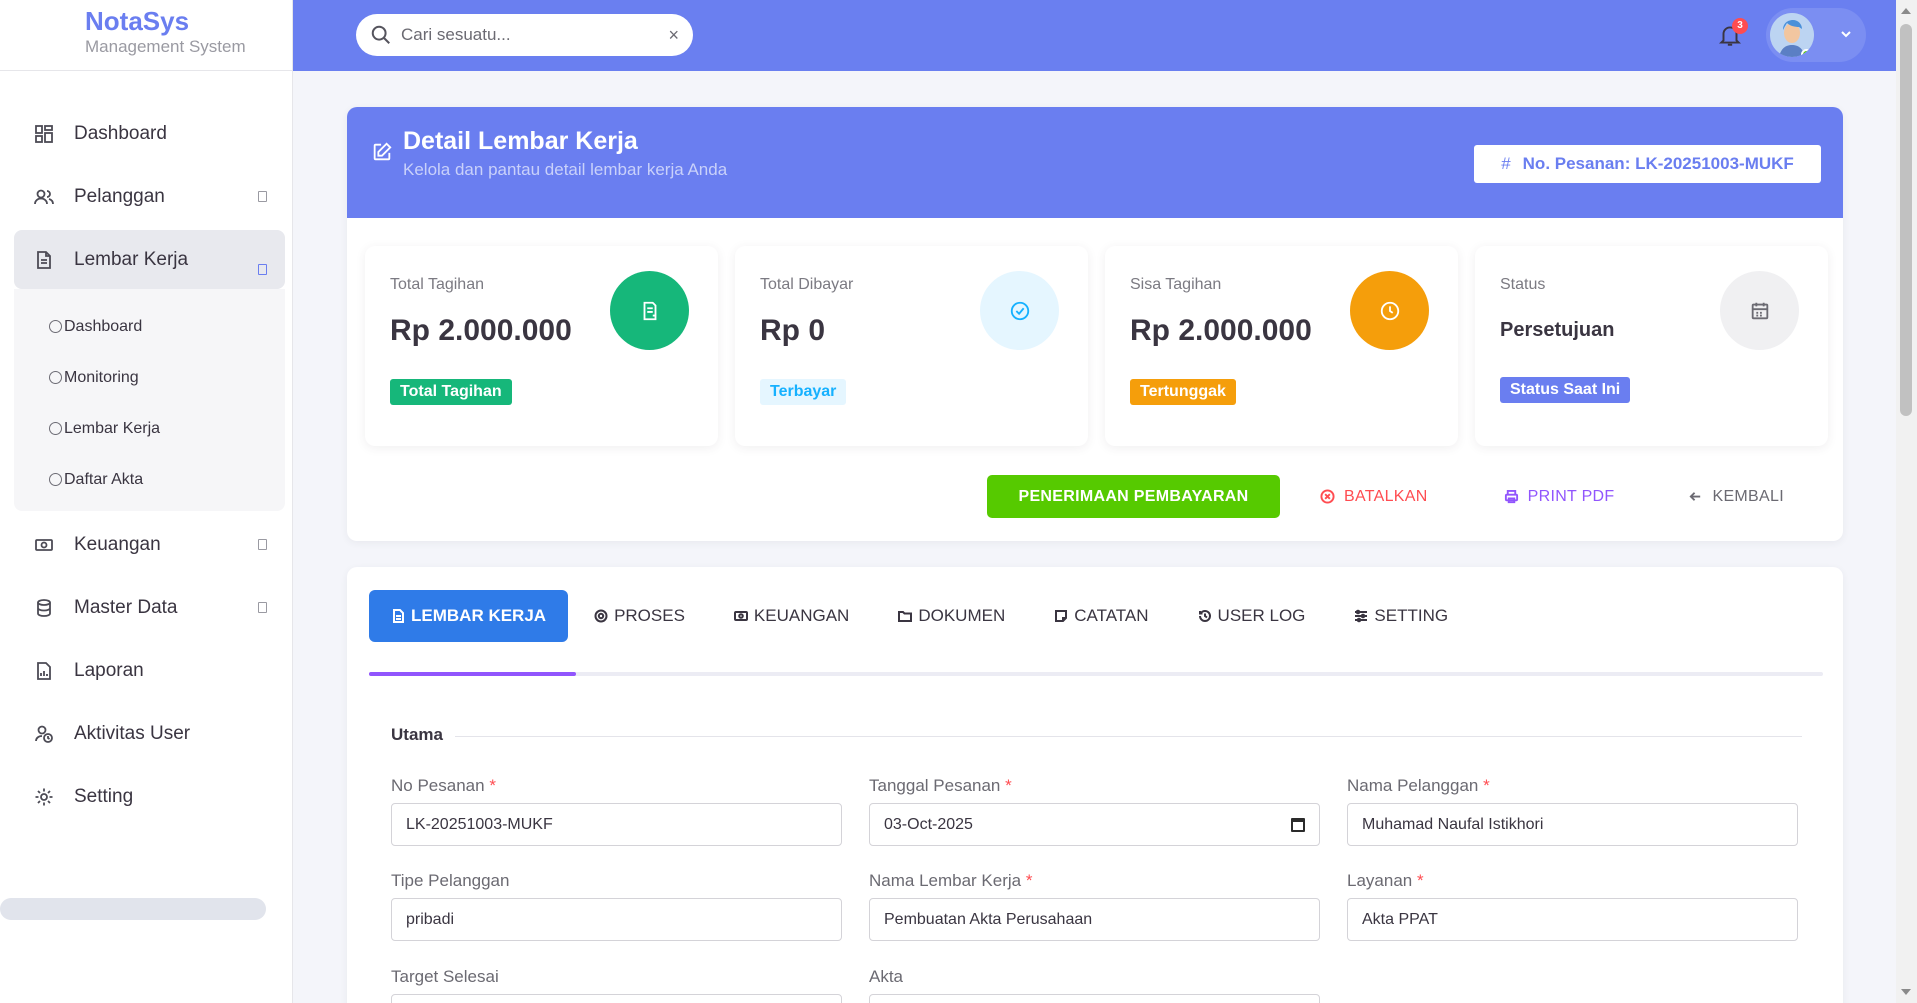 The height and width of the screenshot is (1003, 1917). Describe the element at coordinates (1506, 163) in the screenshot. I see `hash-icon: #` at that location.